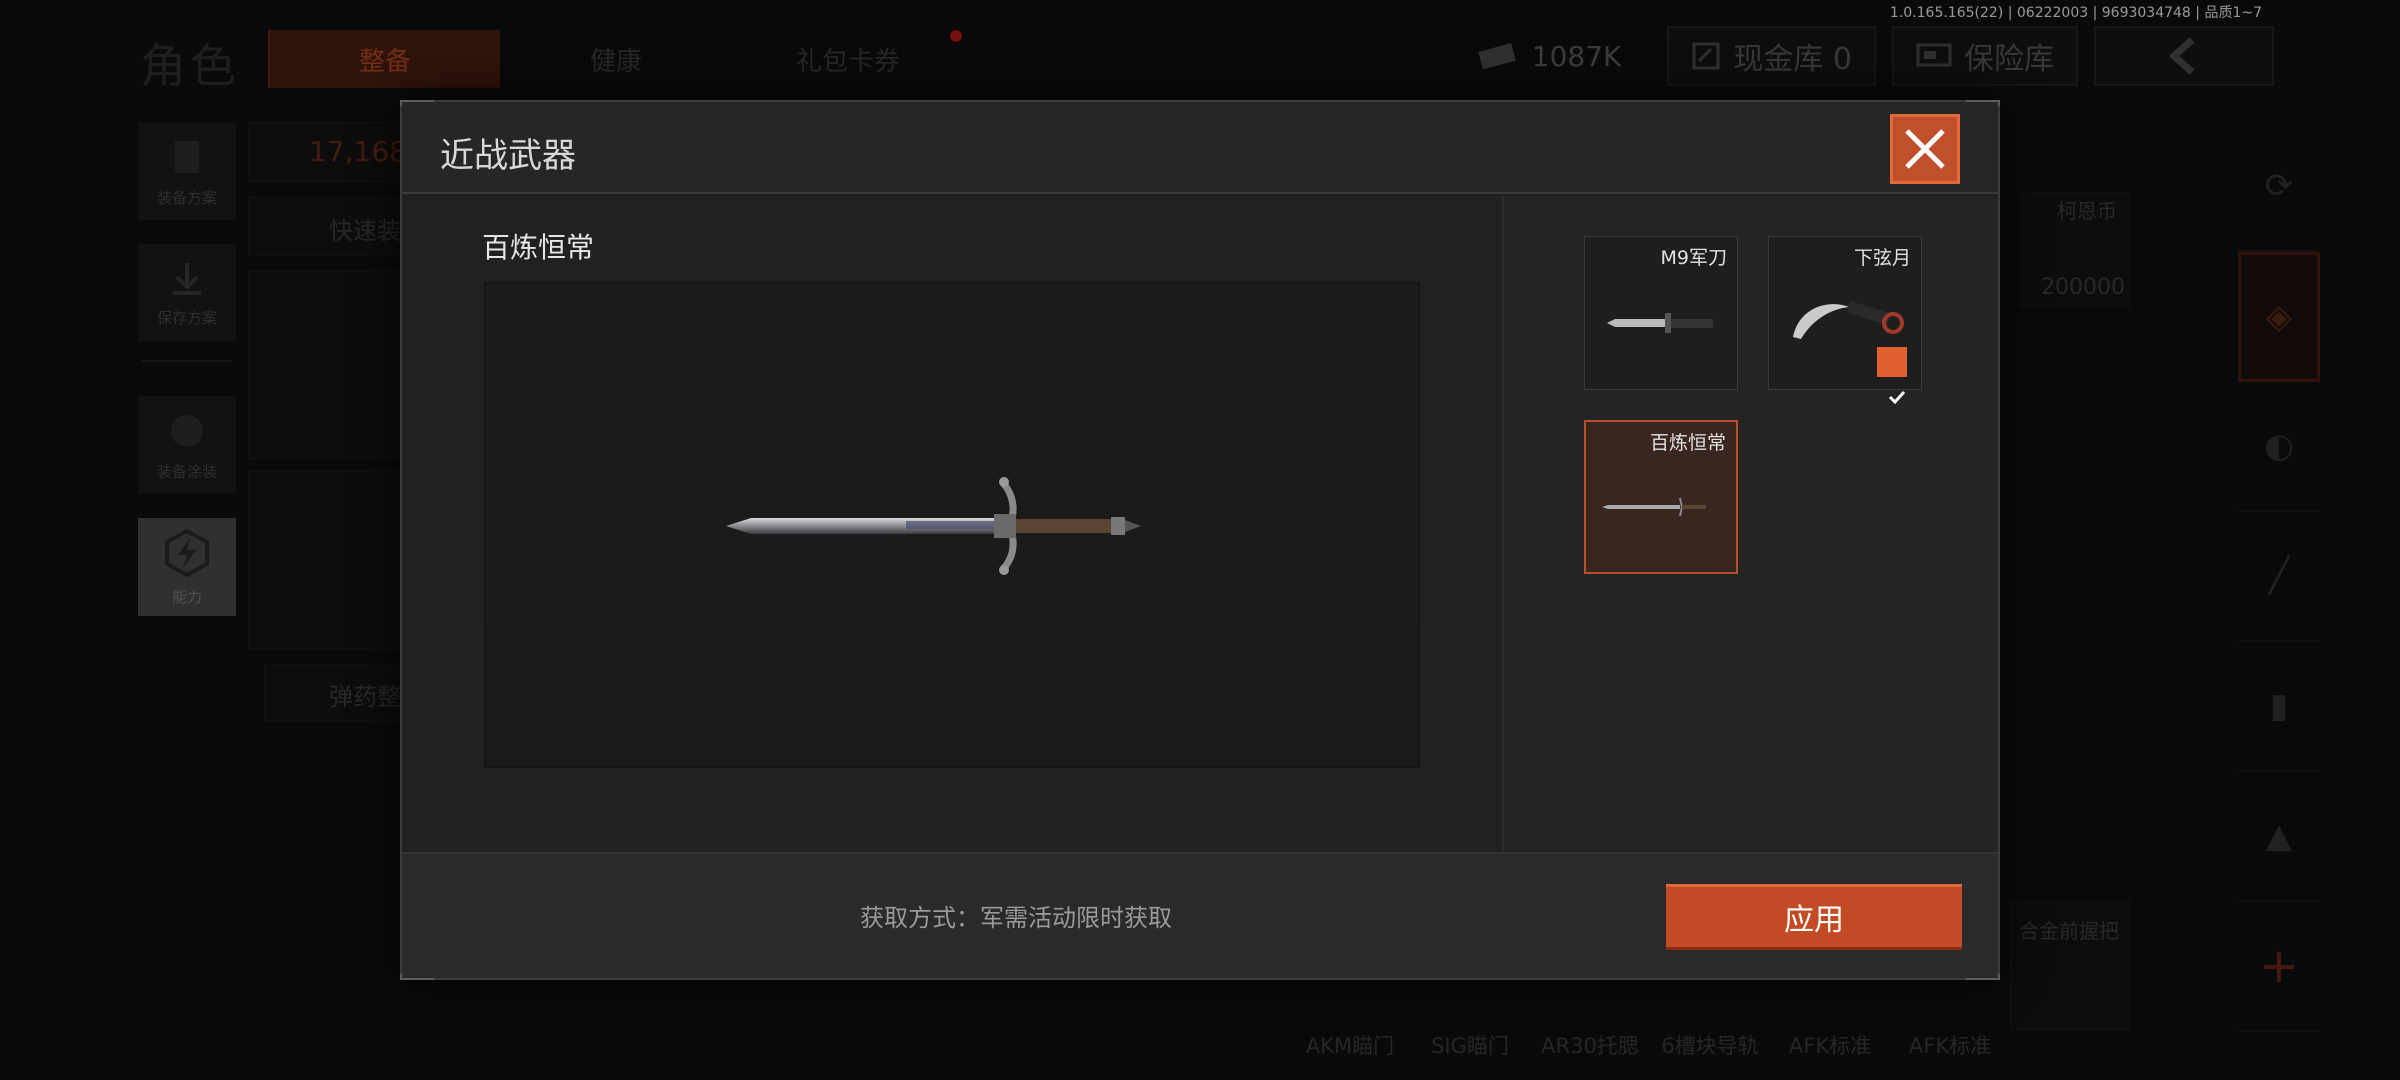 This screenshot has width=2400, height=1080. Describe the element at coordinates (1200, 148) in the screenshot. I see `dialog-header: 近战武器` at that location.